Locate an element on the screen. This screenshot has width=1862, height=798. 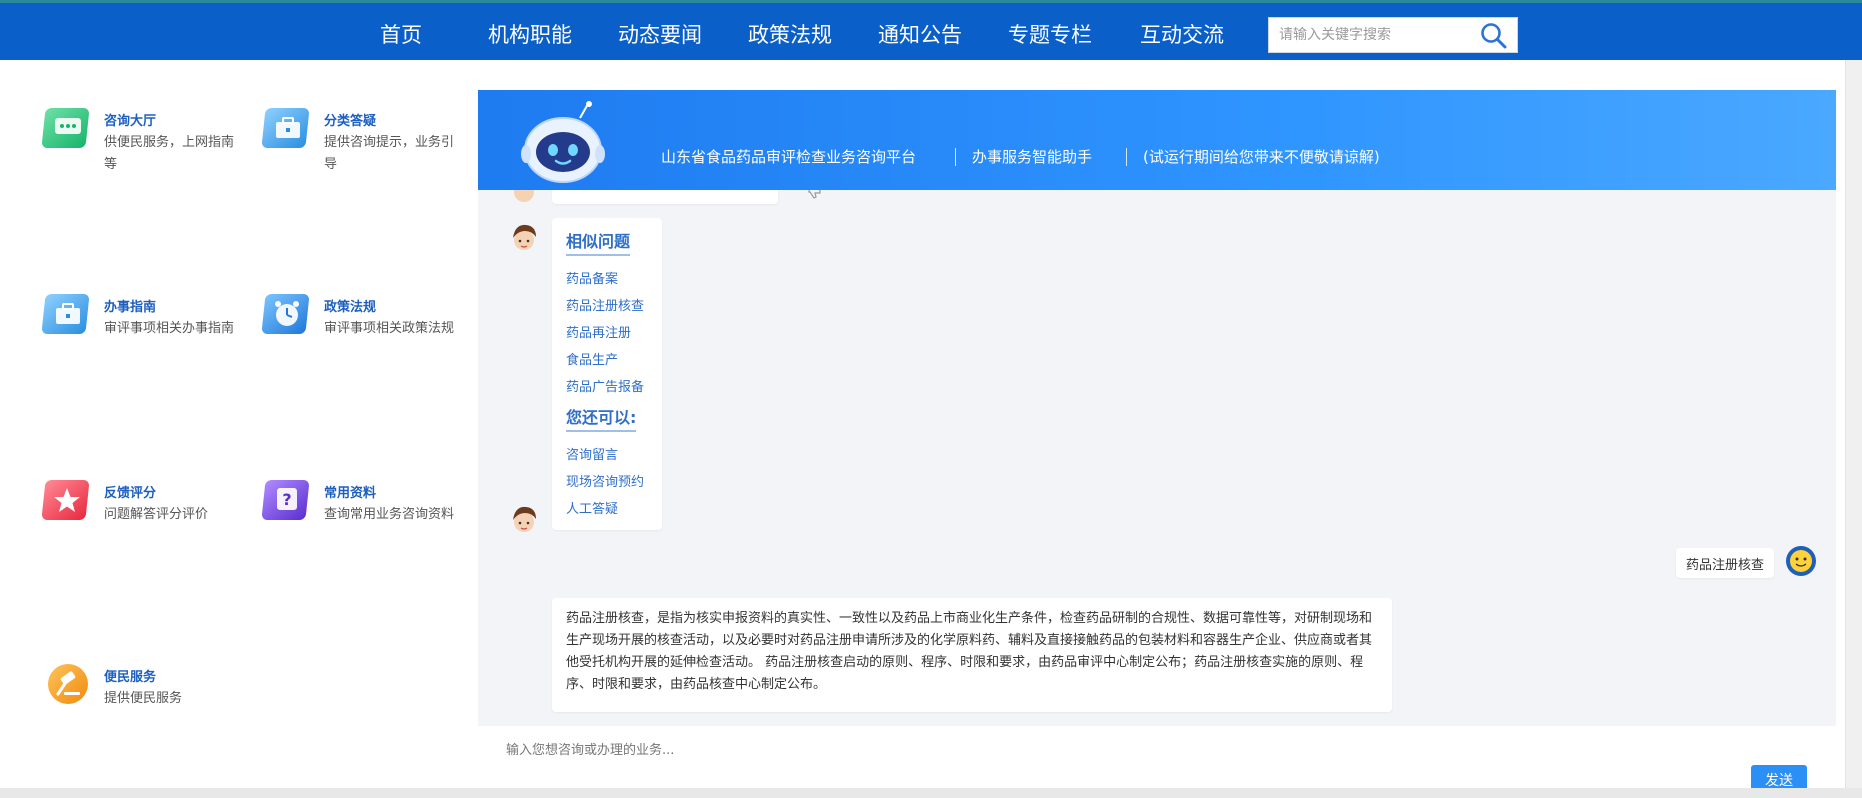
service-desc: 查询常用业务咨询资料 is located at coordinates (389, 514).